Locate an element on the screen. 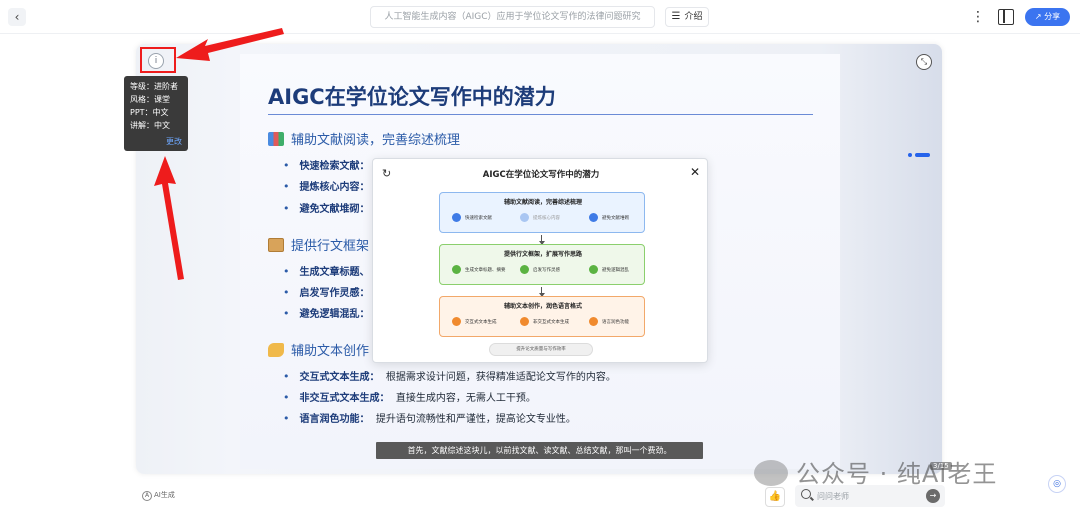 The width and height of the screenshot is (1080, 518). ai-icon: A is located at coordinates (147, 496).